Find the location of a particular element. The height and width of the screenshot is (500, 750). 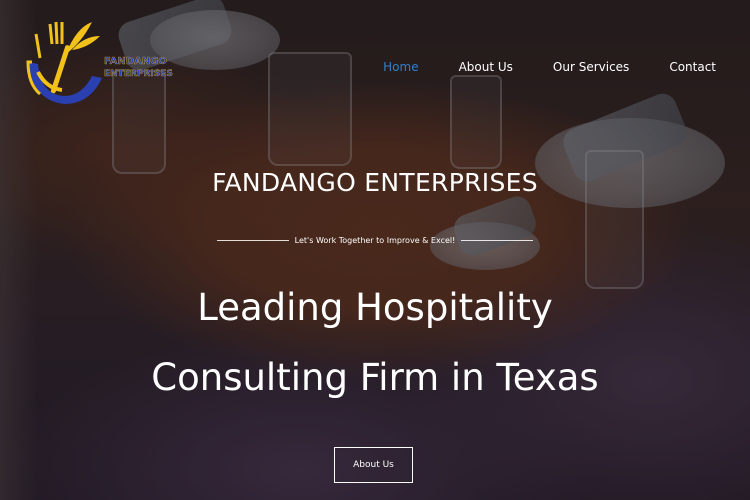

logo-text-line2: ENTERPRISES is located at coordinates (138, 74).